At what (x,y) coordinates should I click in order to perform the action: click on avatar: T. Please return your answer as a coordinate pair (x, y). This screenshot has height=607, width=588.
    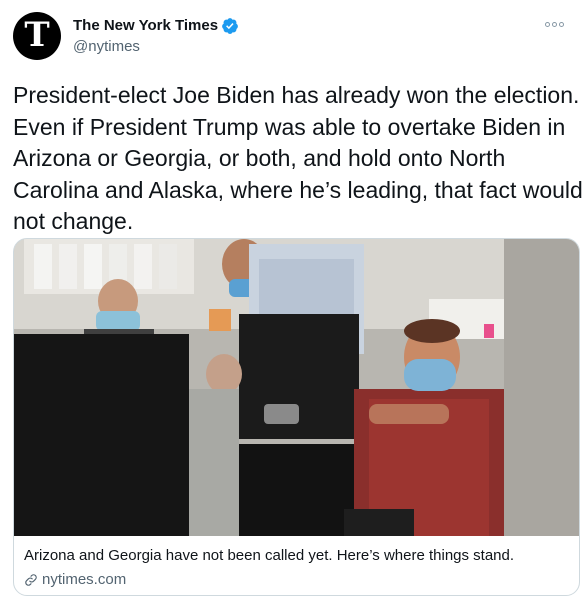
    Looking at the image, I should click on (37, 36).